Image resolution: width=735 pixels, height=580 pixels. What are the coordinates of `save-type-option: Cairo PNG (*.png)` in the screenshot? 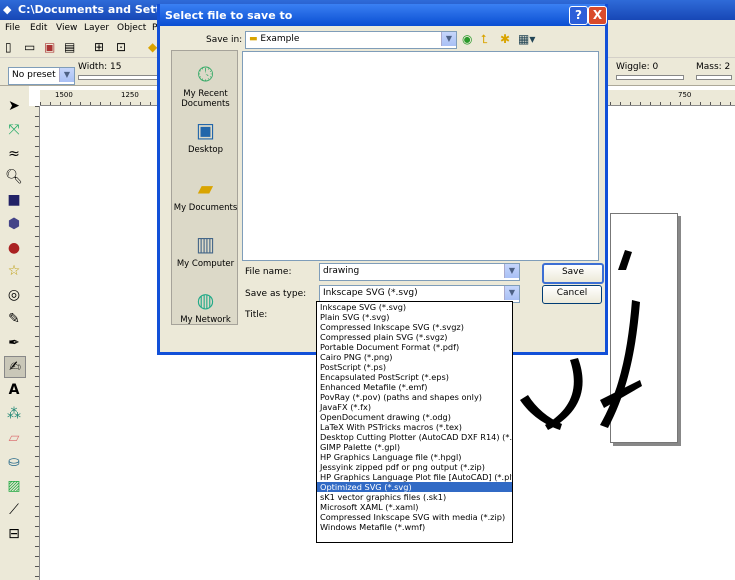 It's located at (414, 357).